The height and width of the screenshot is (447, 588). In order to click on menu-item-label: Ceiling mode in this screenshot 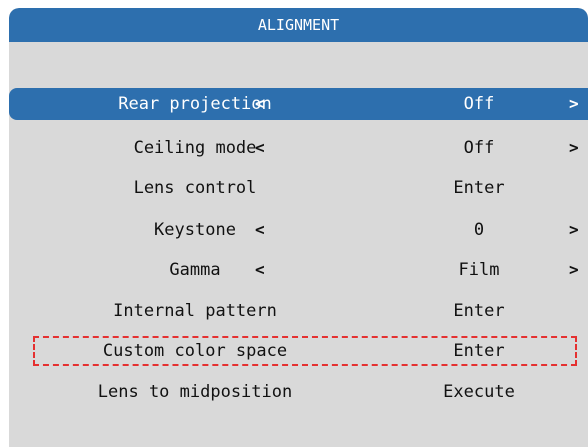, I will do `click(195, 148)`.